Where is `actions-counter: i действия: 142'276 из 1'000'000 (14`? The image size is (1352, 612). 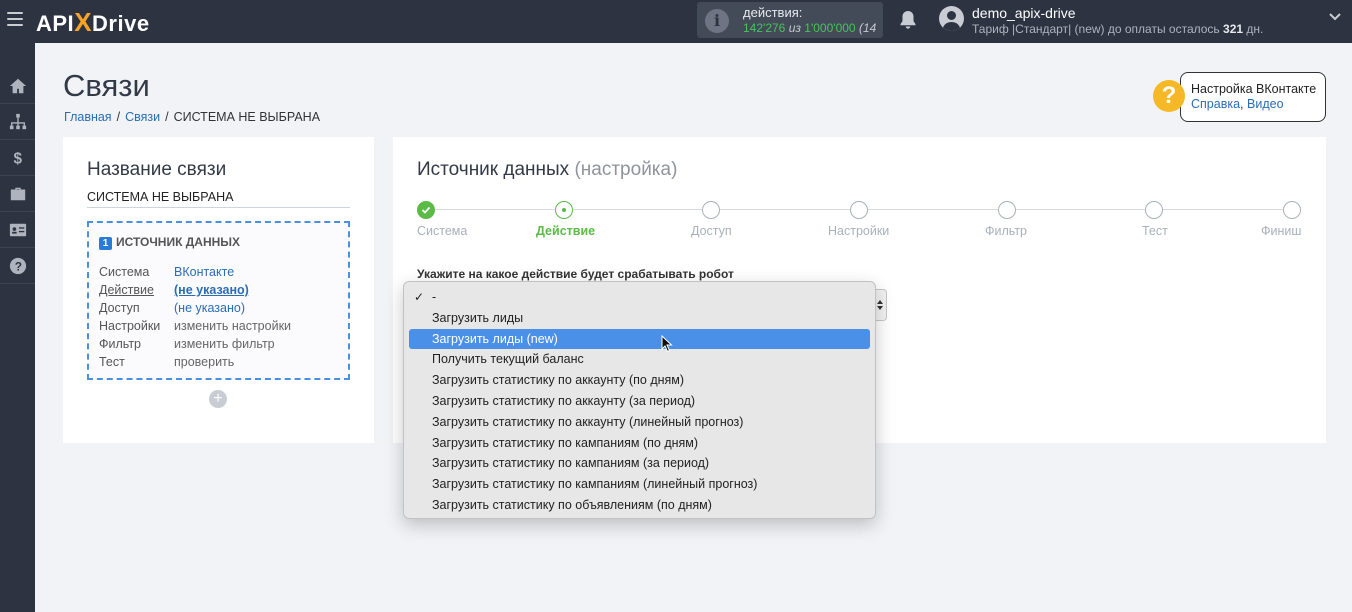
actions-counter: i действия: 142'276 из 1'000'000 (14 is located at coordinates (790, 20).